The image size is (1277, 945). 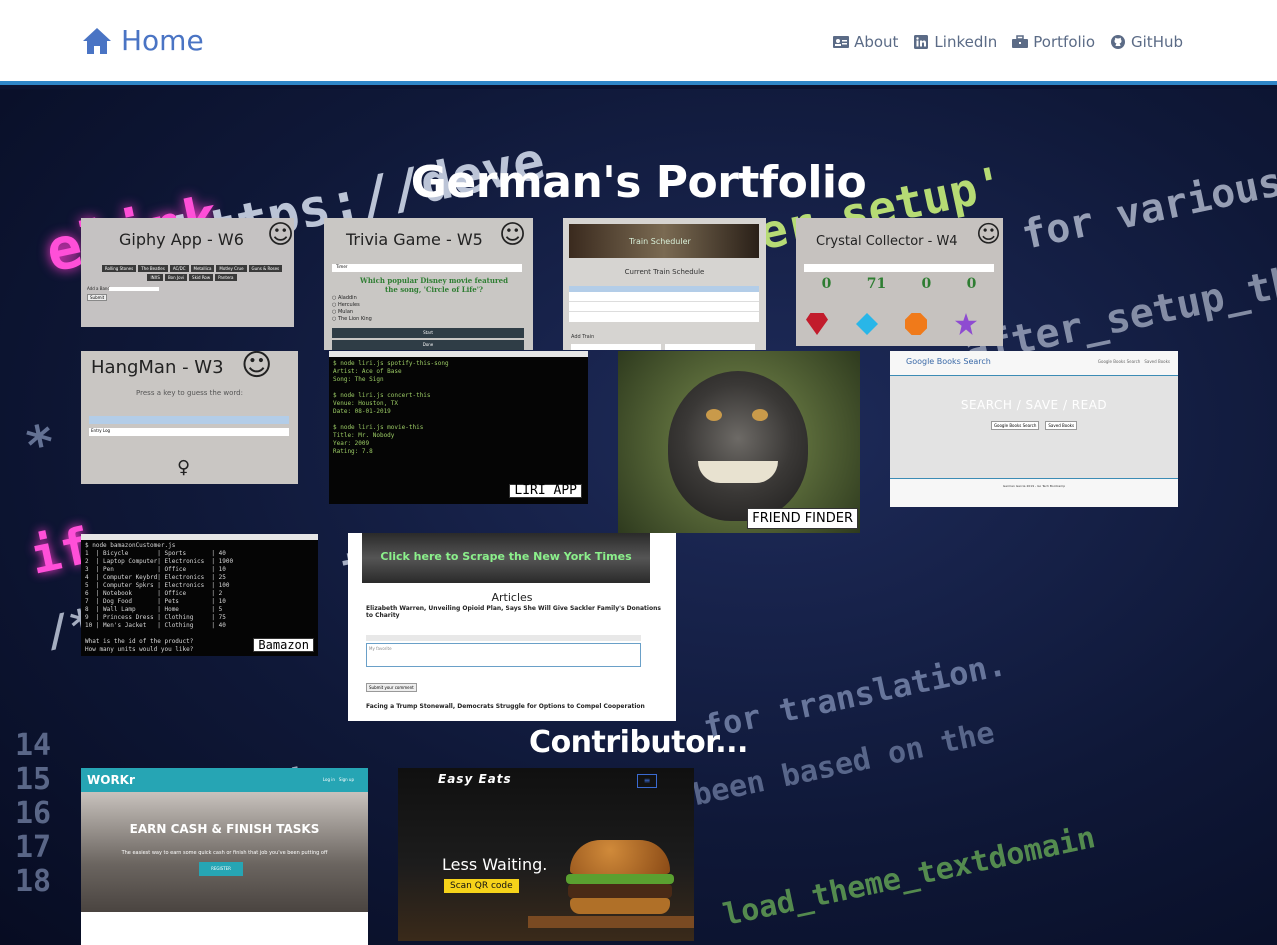 I want to click on trivia-option: ○ The Lion King, so click(x=352, y=319).